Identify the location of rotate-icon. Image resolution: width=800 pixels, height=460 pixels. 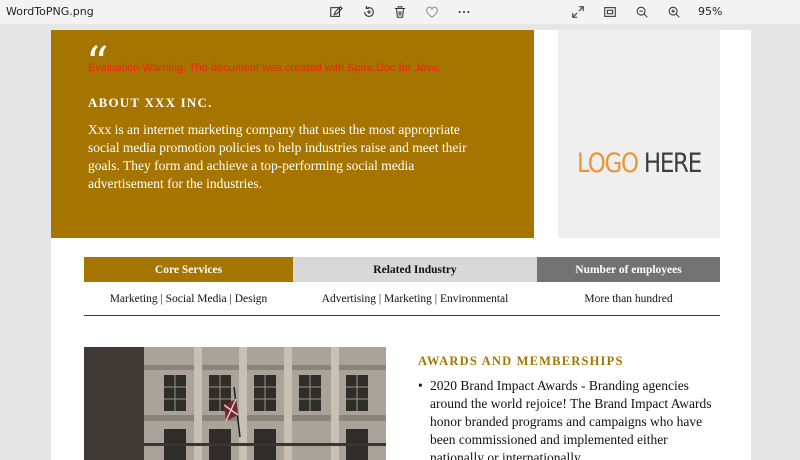
(369, 12).